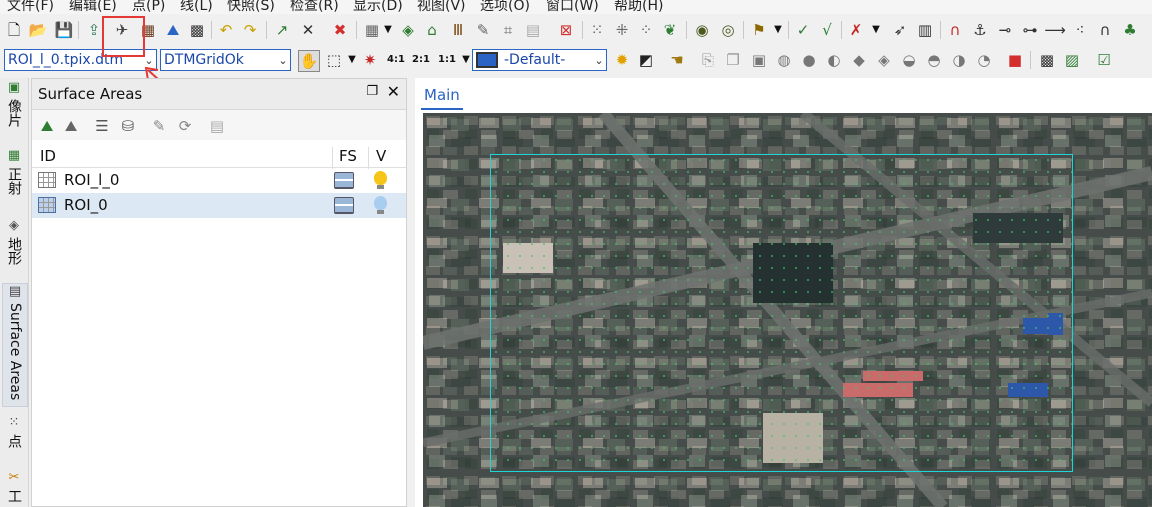 This screenshot has height=507, width=1152. Describe the element at coordinates (900, 30) in the screenshot. I see `arrow-icon: ➶` at that location.